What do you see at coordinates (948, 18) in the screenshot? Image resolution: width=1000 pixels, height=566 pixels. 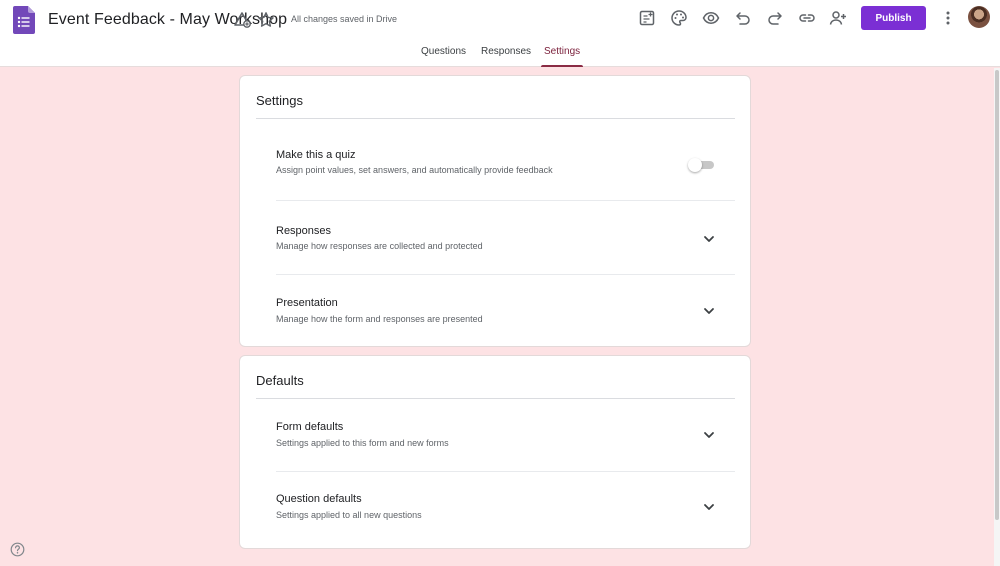 I see `more-vert-icon` at bounding box center [948, 18].